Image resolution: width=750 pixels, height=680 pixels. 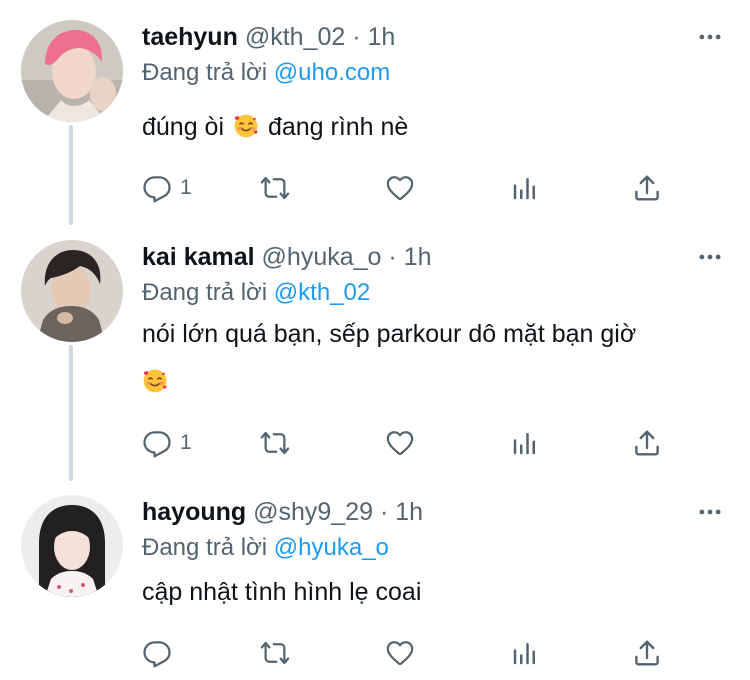 What do you see at coordinates (313, 512) in the screenshot?
I see `user-handle: @shy9_29` at bounding box center [313, 512].